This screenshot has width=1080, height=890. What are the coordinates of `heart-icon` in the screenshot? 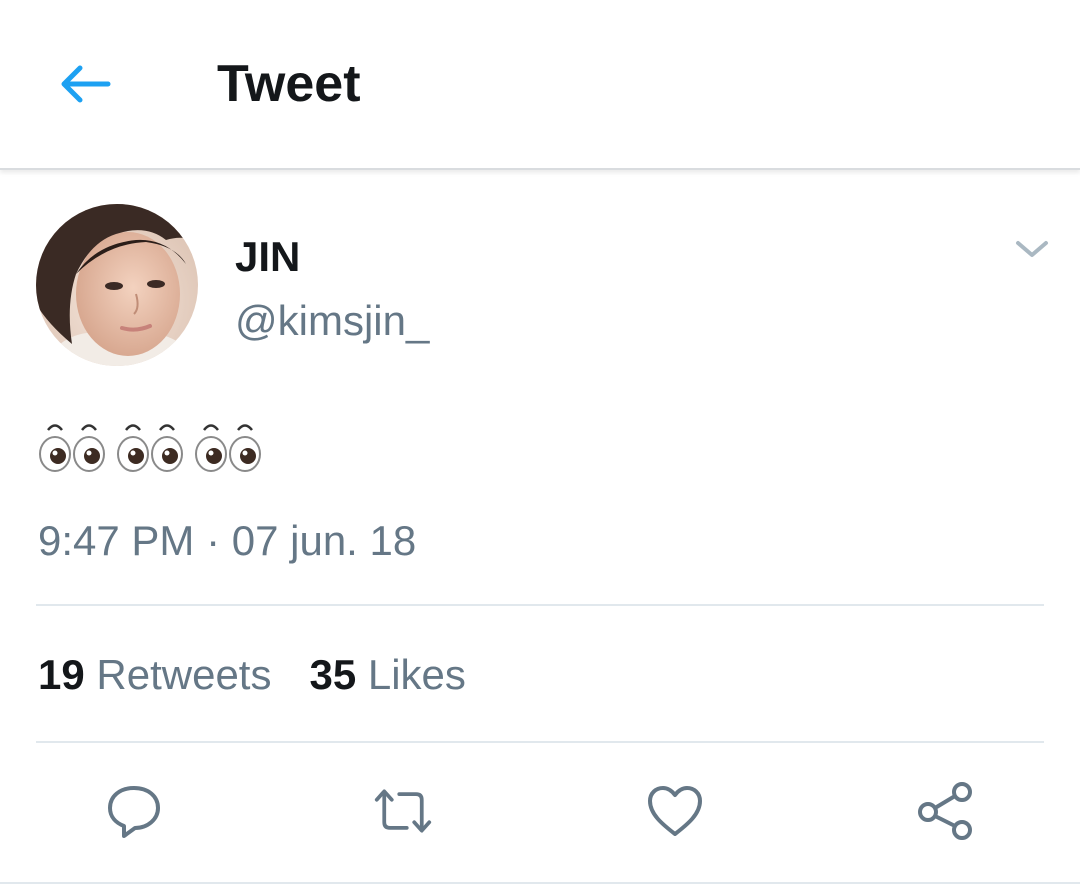 It's located at (675, 811).